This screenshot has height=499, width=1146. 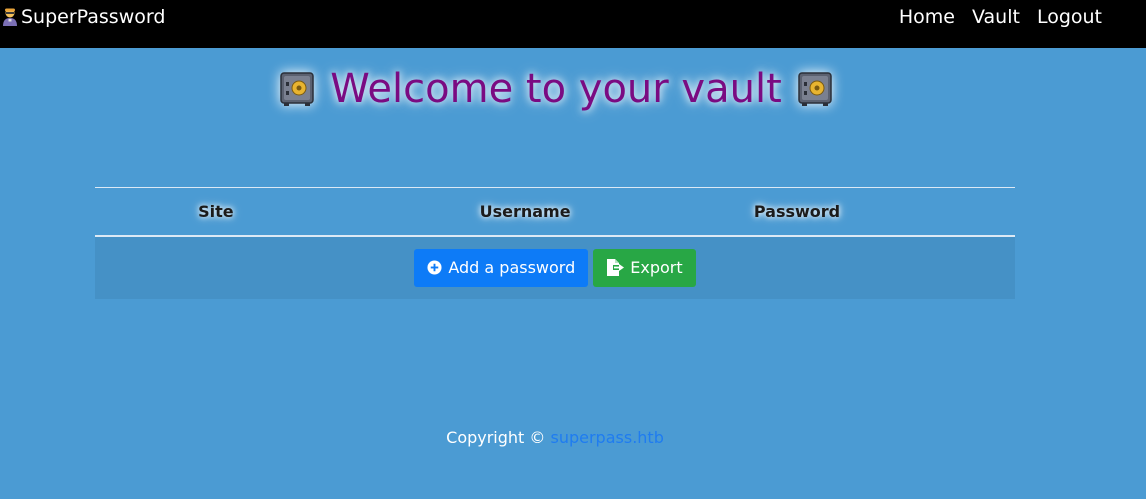 I want to click on nav-links: Home Vault Logout, so click(x=1000, y=17).